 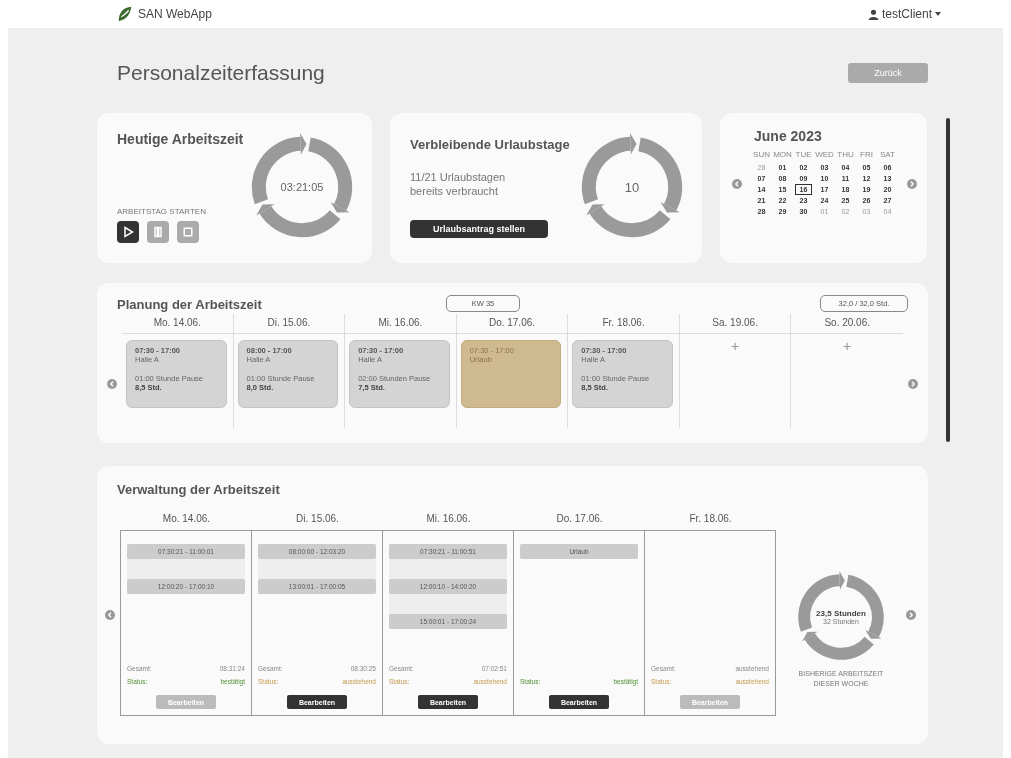 What do you see at coordinates (302, 187) in the screenshot?
I see `elapsed-time: 03:21:05` at bounding box center [302, 187].